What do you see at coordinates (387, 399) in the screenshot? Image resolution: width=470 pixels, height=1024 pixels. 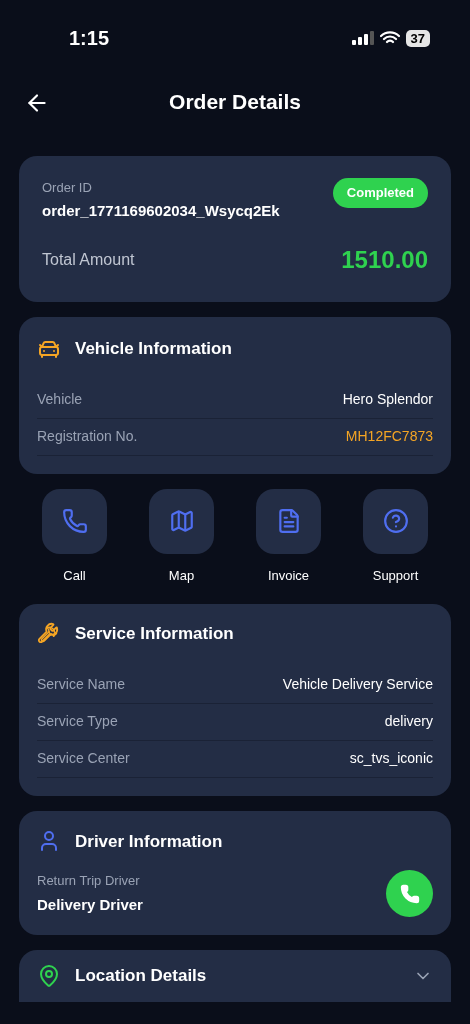 I see `field-value: Hero Splendor` at bounding box center [387, 399].